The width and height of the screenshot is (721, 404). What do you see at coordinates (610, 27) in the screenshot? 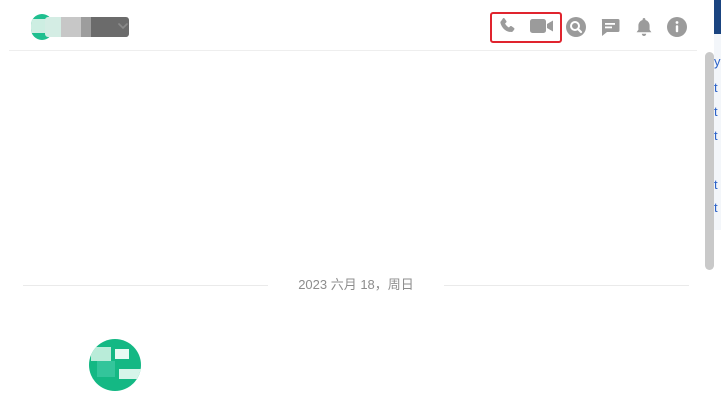
I see `message-icon` at bounding box center [610, 27].